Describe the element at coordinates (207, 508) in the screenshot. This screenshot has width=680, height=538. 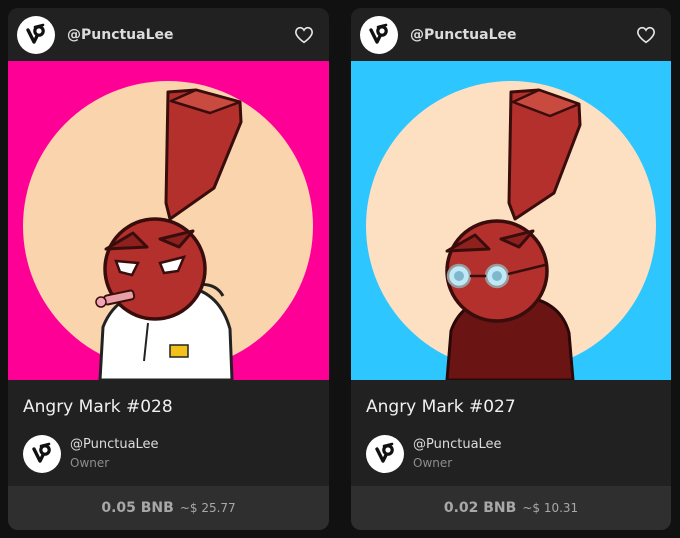
I see `price-fiat: ~$ 25.77` at that location.